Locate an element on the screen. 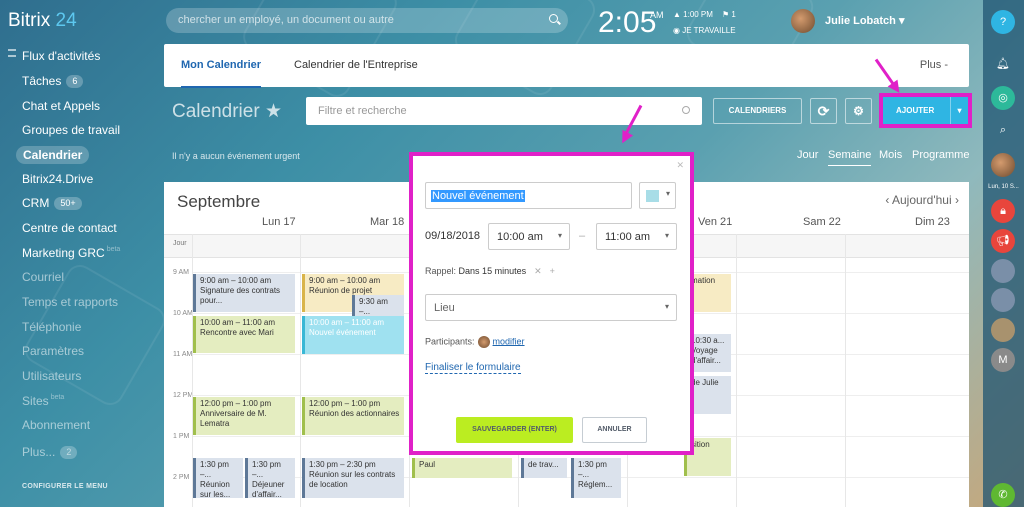 The height and width of the screenshot is (507, 1024). configure-menu-link: CONFIGURER LE MENU is located at coordinates (65, 486).